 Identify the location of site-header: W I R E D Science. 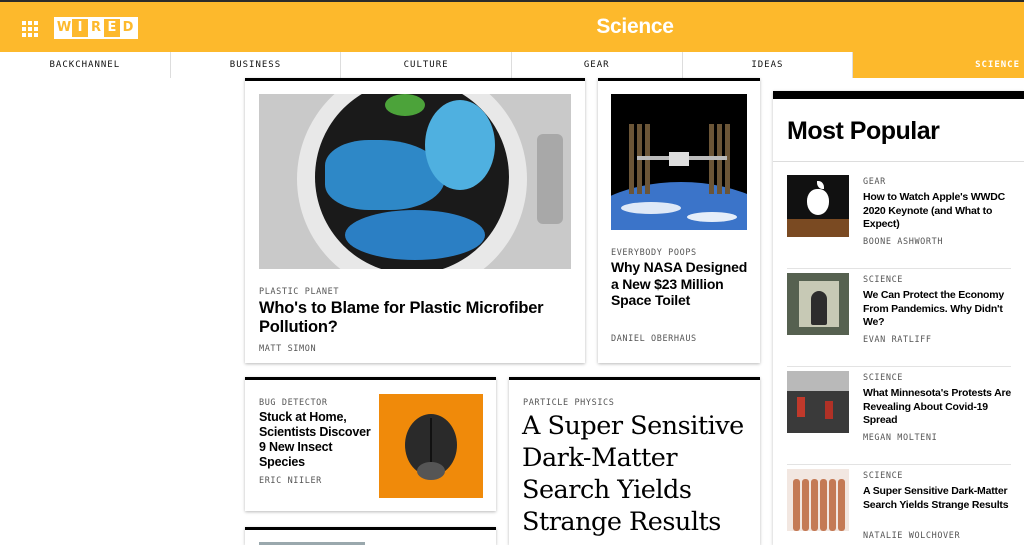
(512, 26).